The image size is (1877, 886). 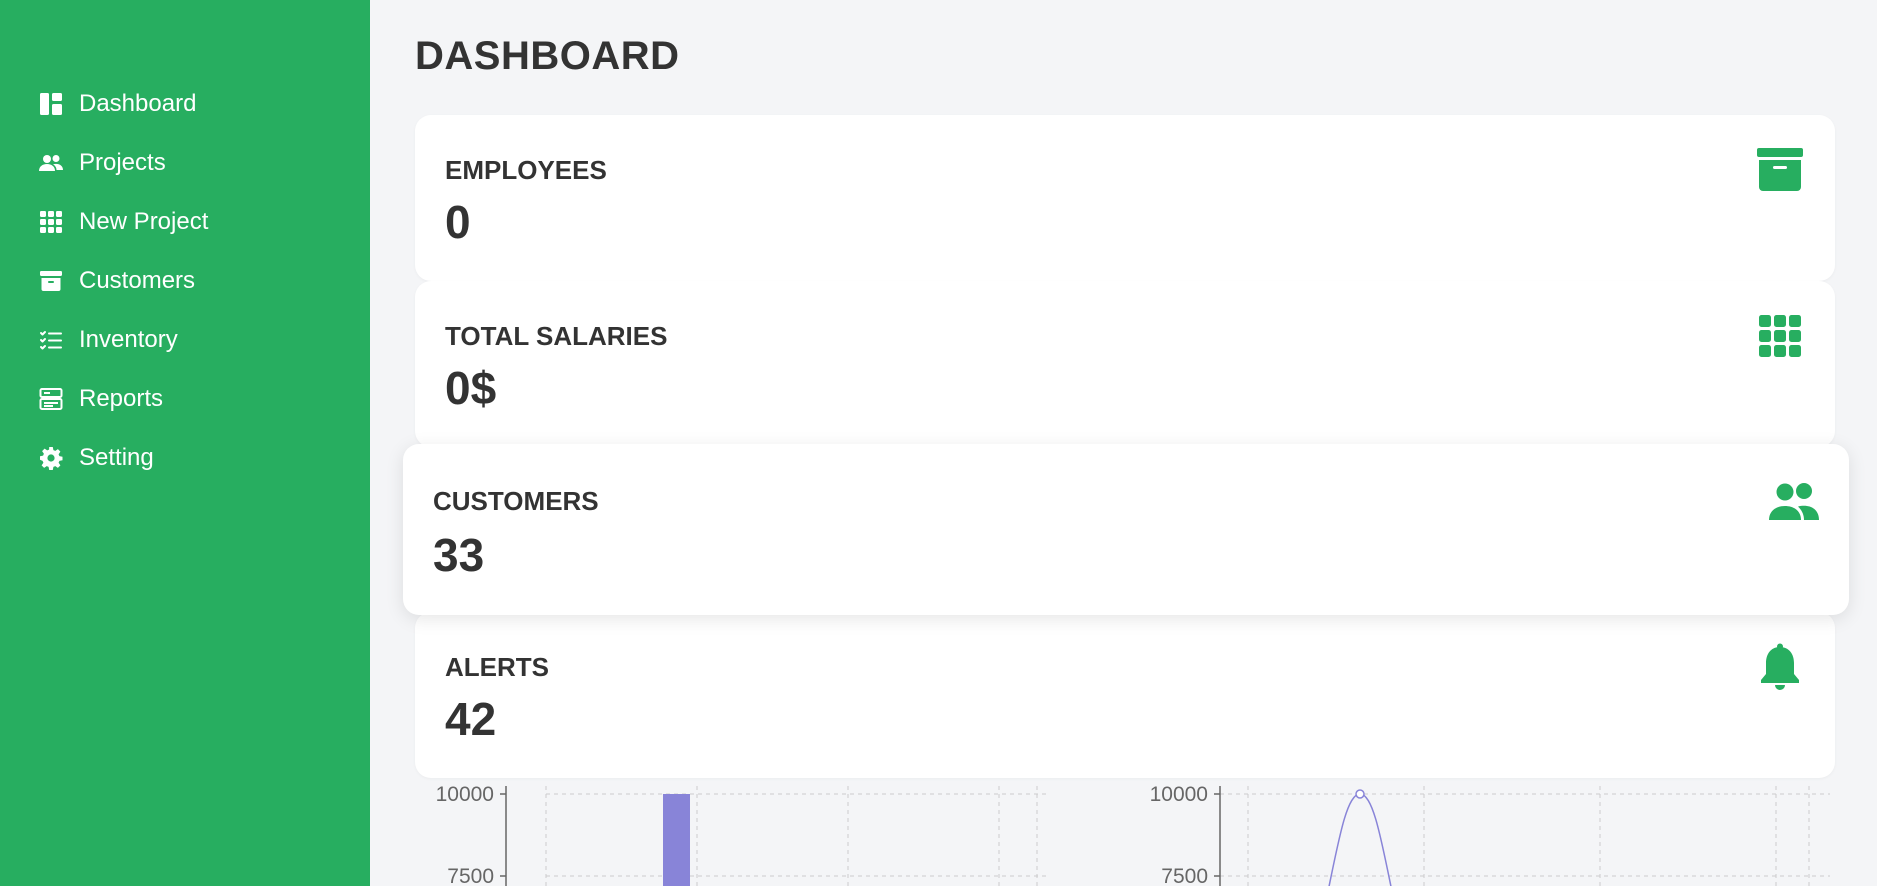 I want to click on sidebar-item-label: Customers, so click(x=137, y=280).